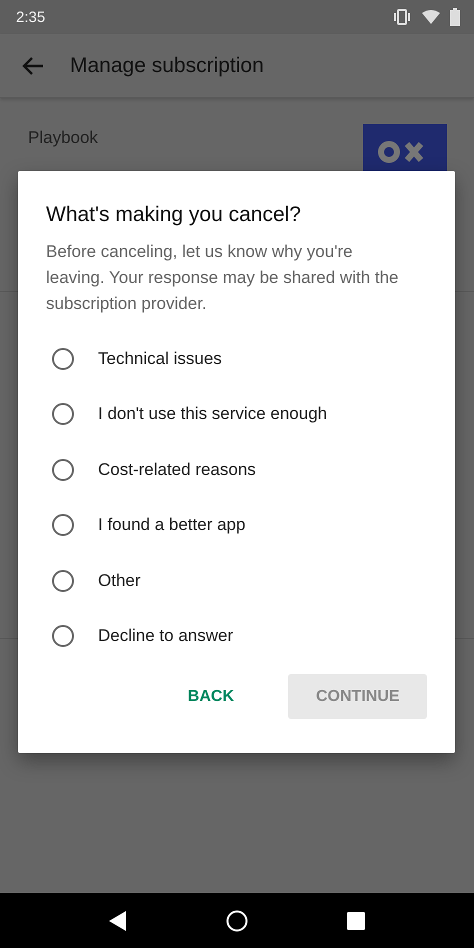 The image size is (474, 948). I want to click on back-button: BACK, so click(211, 696).